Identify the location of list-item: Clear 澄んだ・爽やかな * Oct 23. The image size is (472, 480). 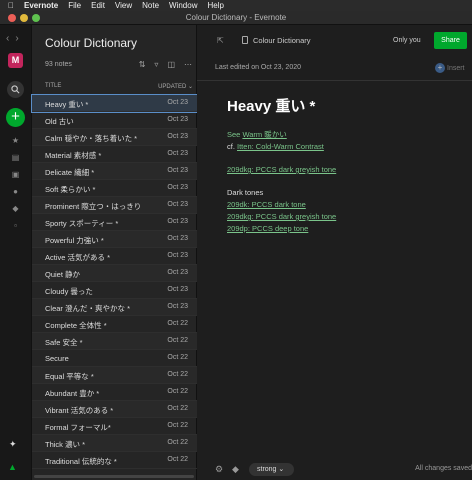
(114, 307).